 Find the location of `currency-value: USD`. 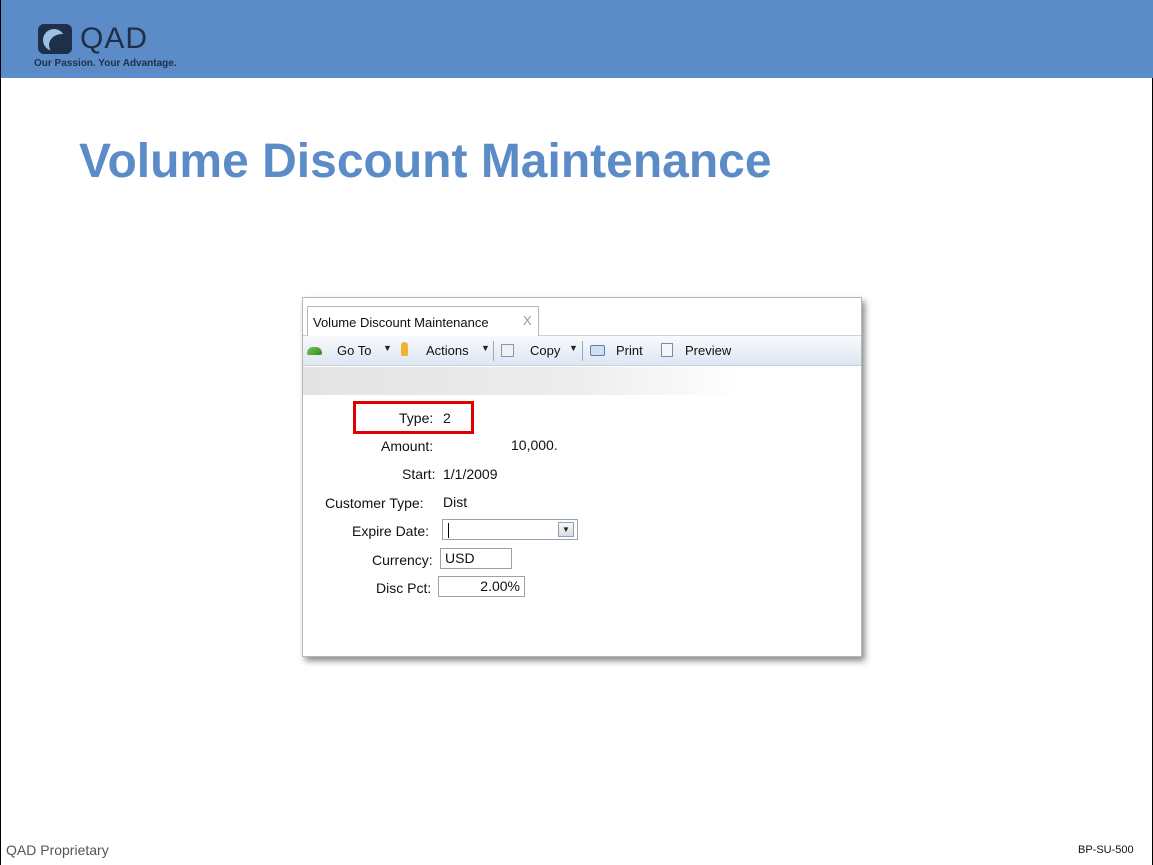

currency-value: USD is located at coordinates (460, 558).